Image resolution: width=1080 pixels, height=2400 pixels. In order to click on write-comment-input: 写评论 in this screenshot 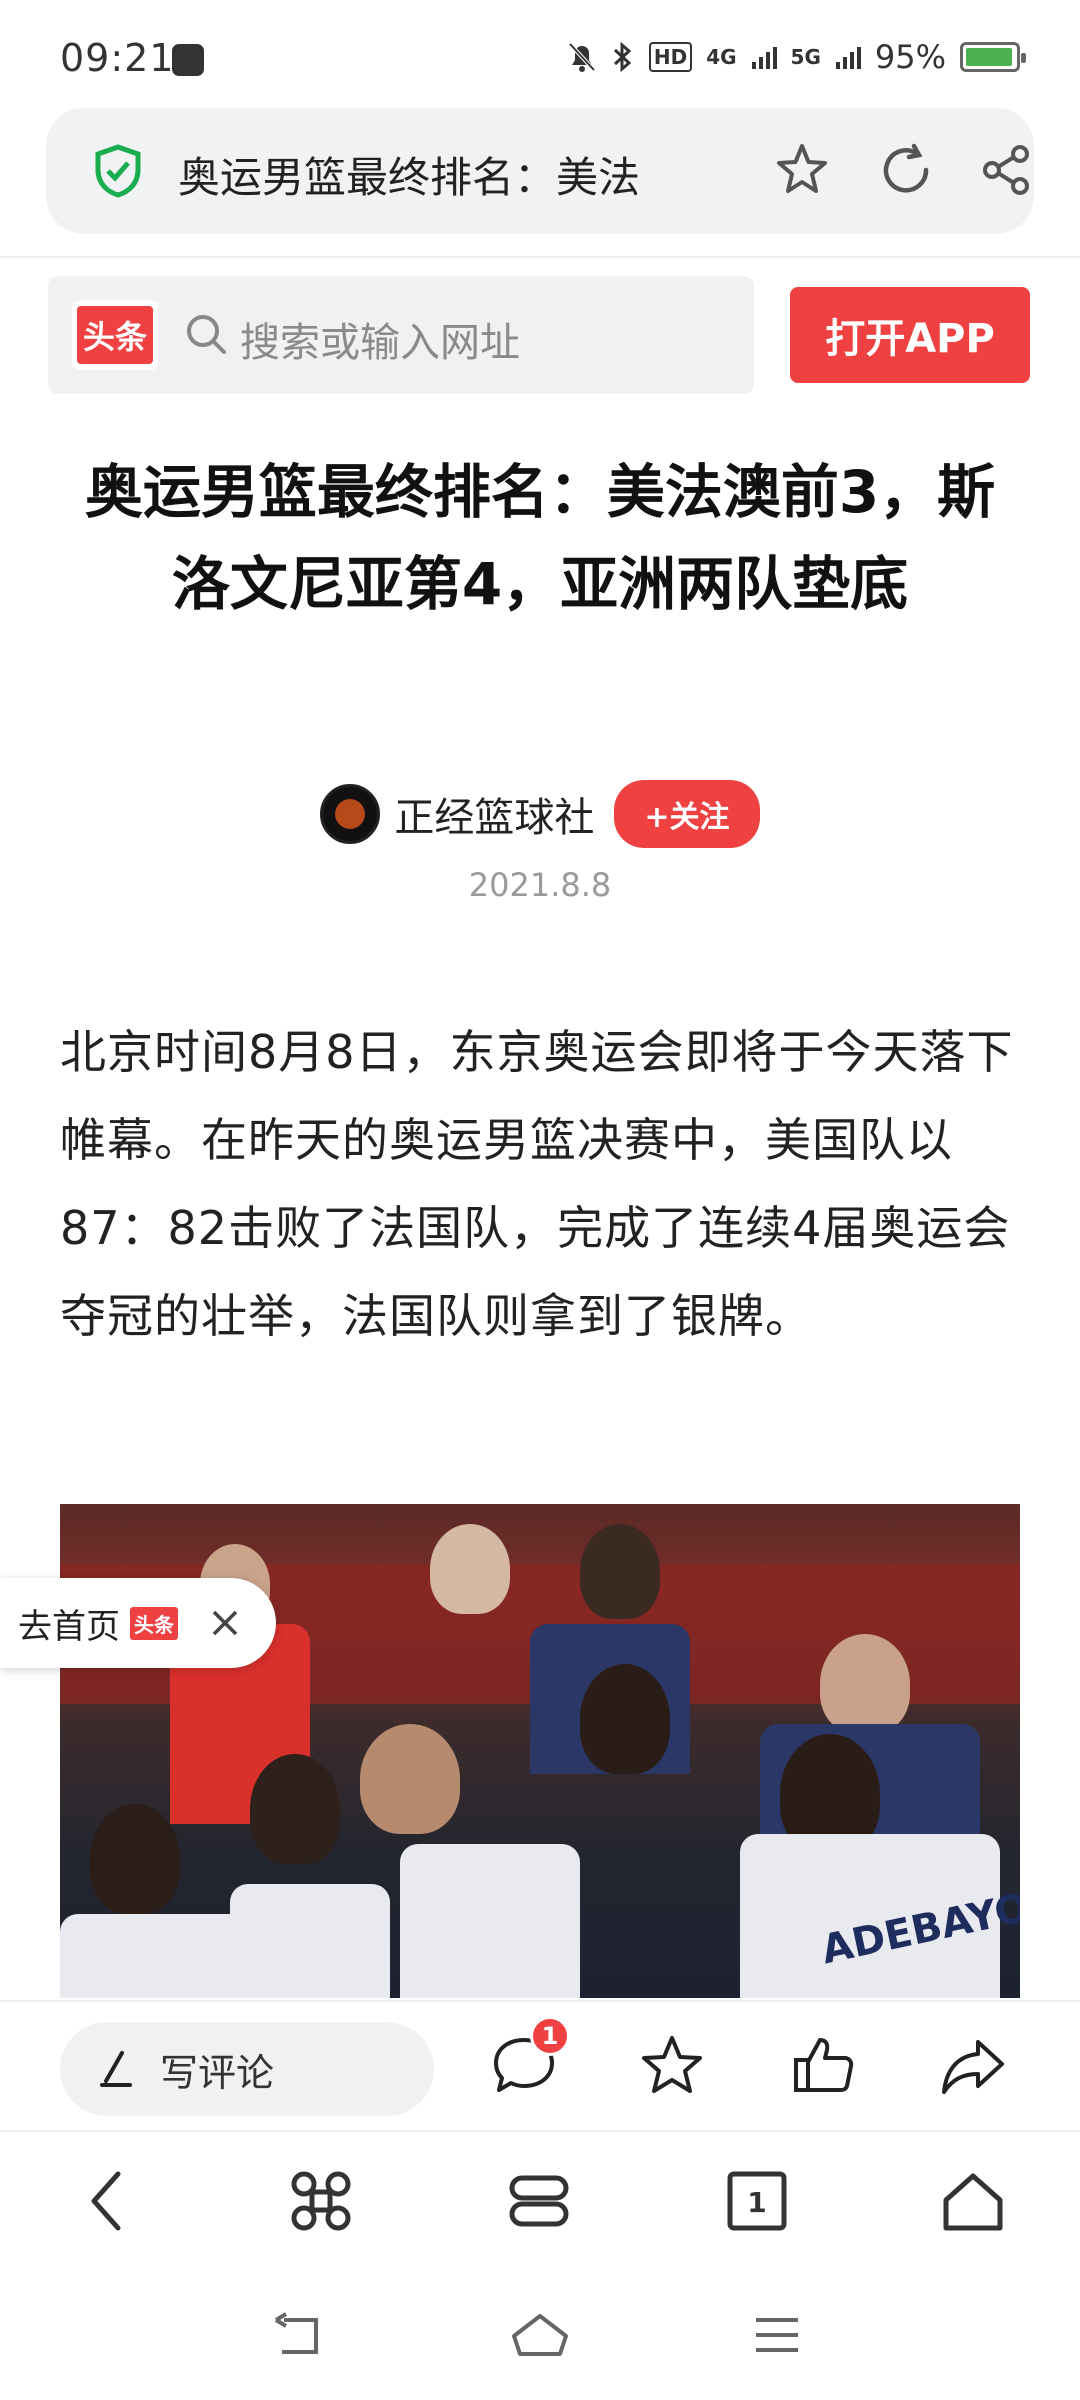, I will do `click(247, 2069)`.